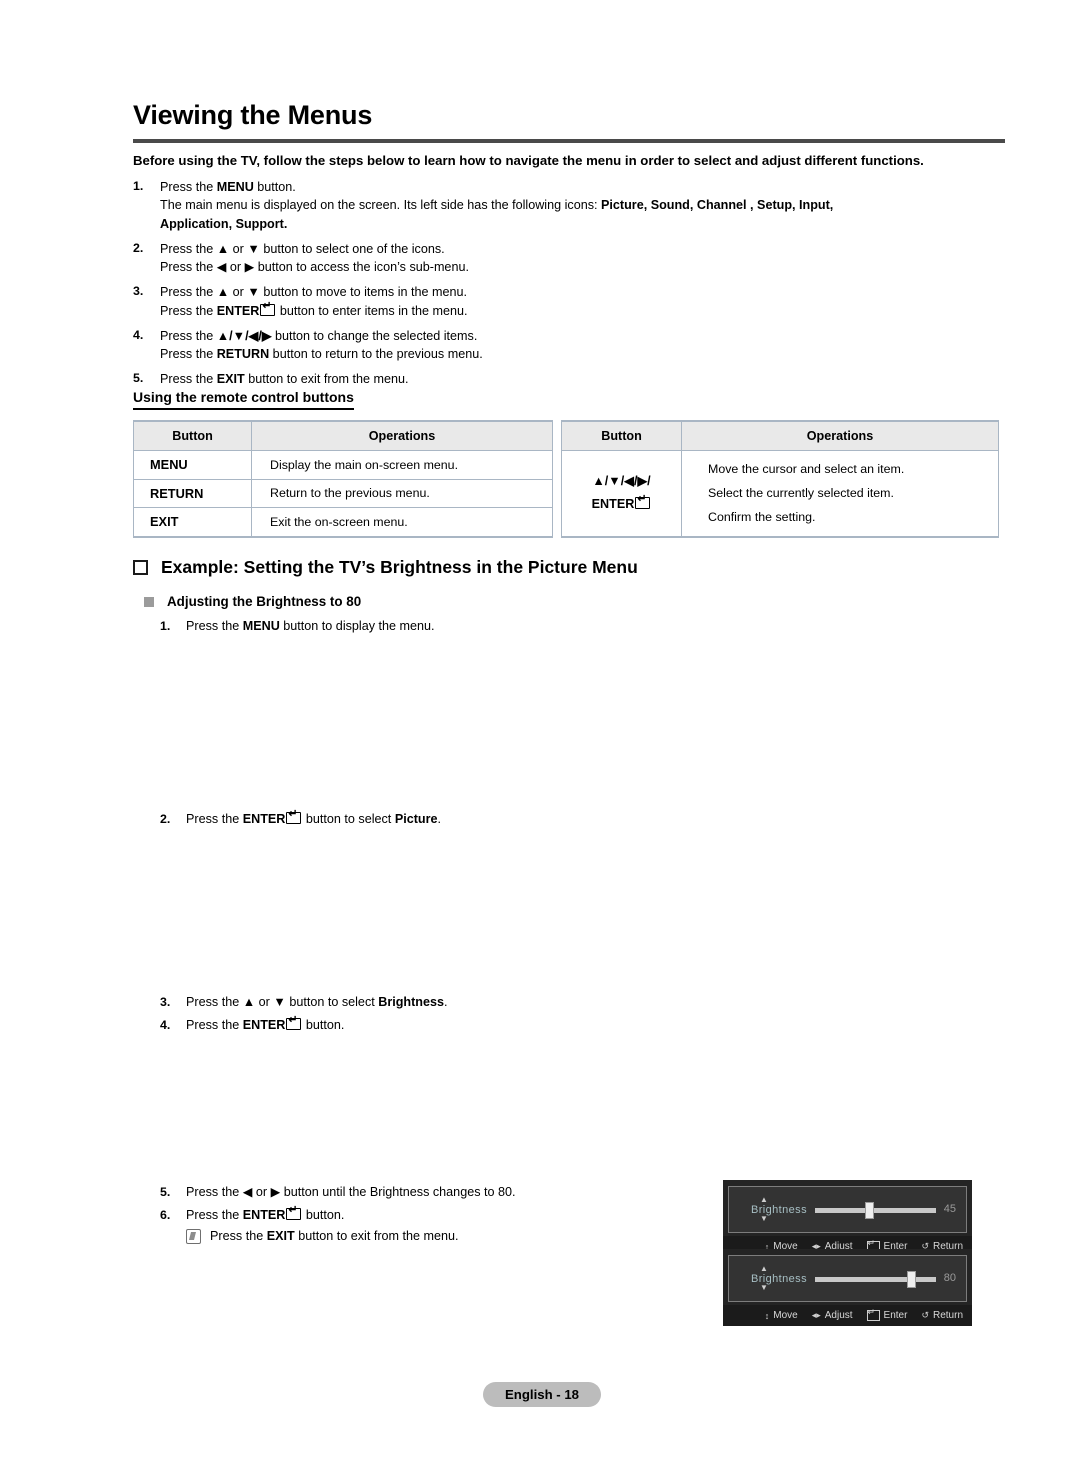  What do you see at coordinates (764, 1218) in the screenshot?
I see `arrow-down-icon: ▼` at bounding box center [764, 1218].